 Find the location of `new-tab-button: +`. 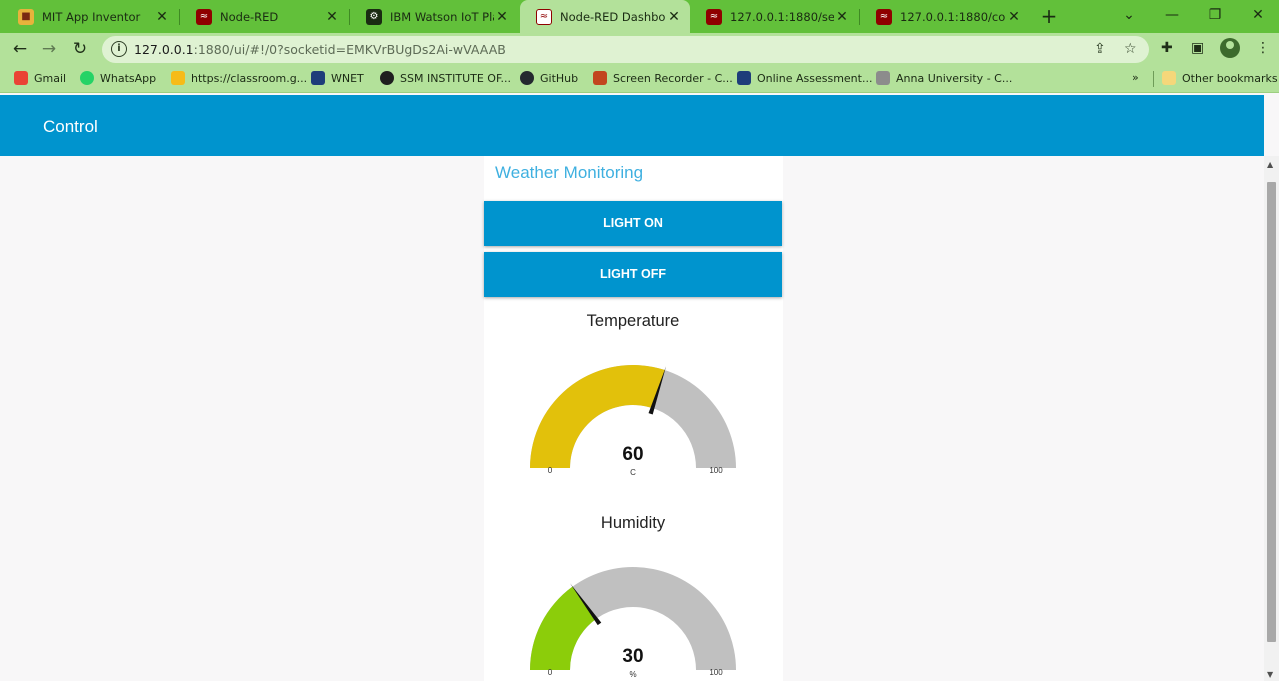

new-tab-button: + is located at coordinates (1049, 16).